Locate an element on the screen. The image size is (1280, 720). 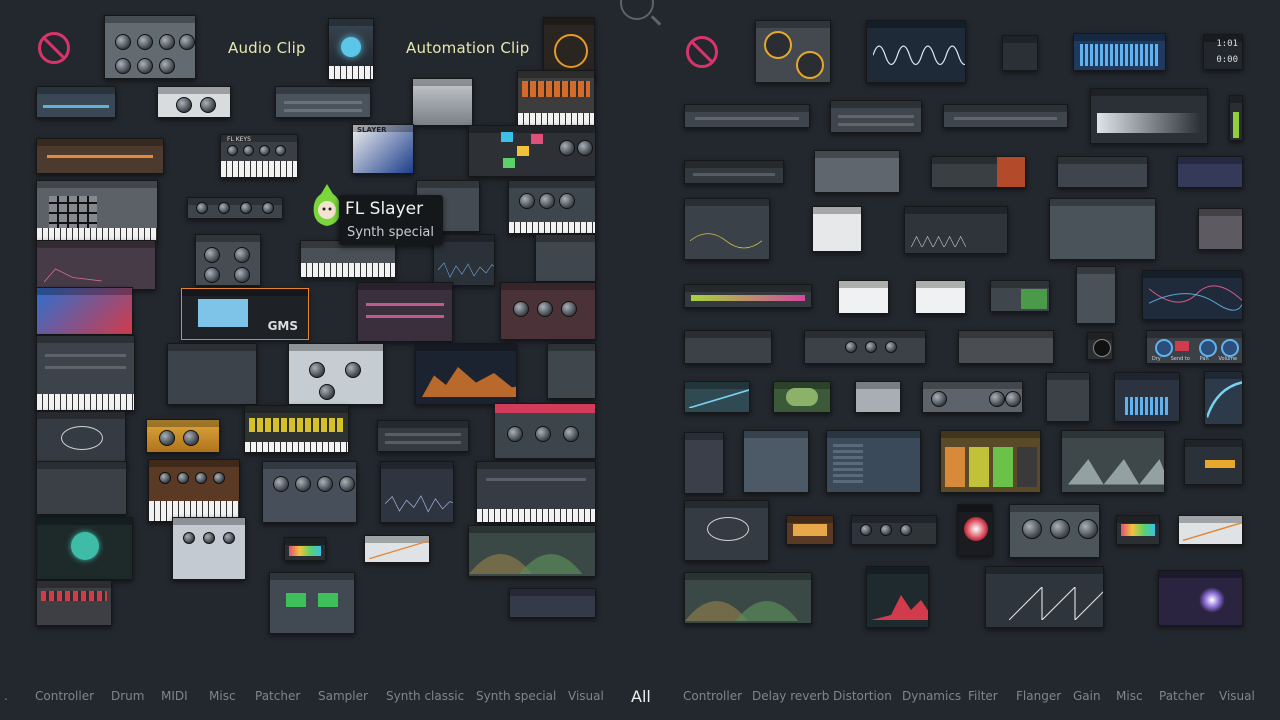
pedal-board-thumbnail is located at coordinates (990, 461).